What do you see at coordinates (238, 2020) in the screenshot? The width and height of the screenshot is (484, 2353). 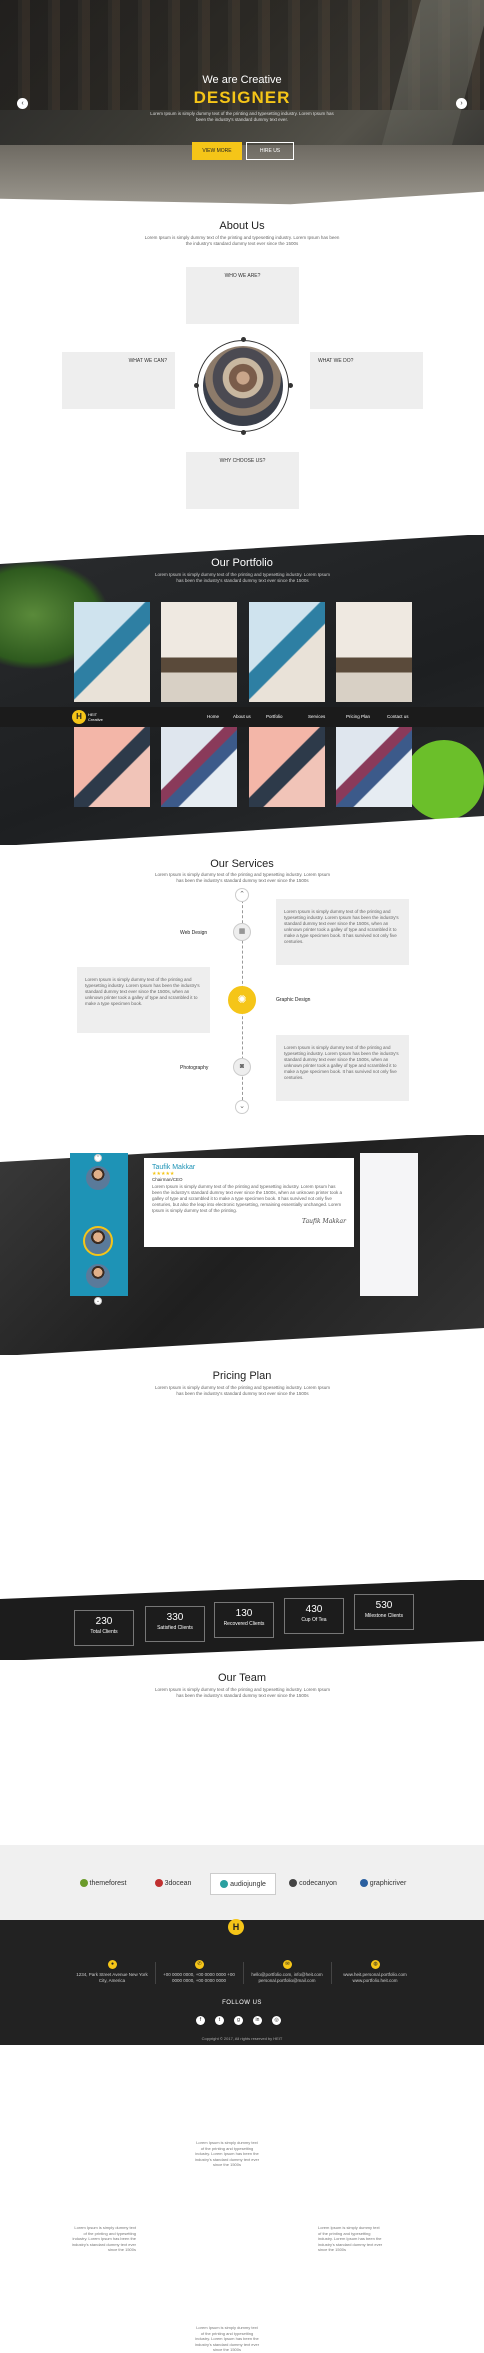 I see `googleplus-icon: g` at bounding box center [238, 2020].